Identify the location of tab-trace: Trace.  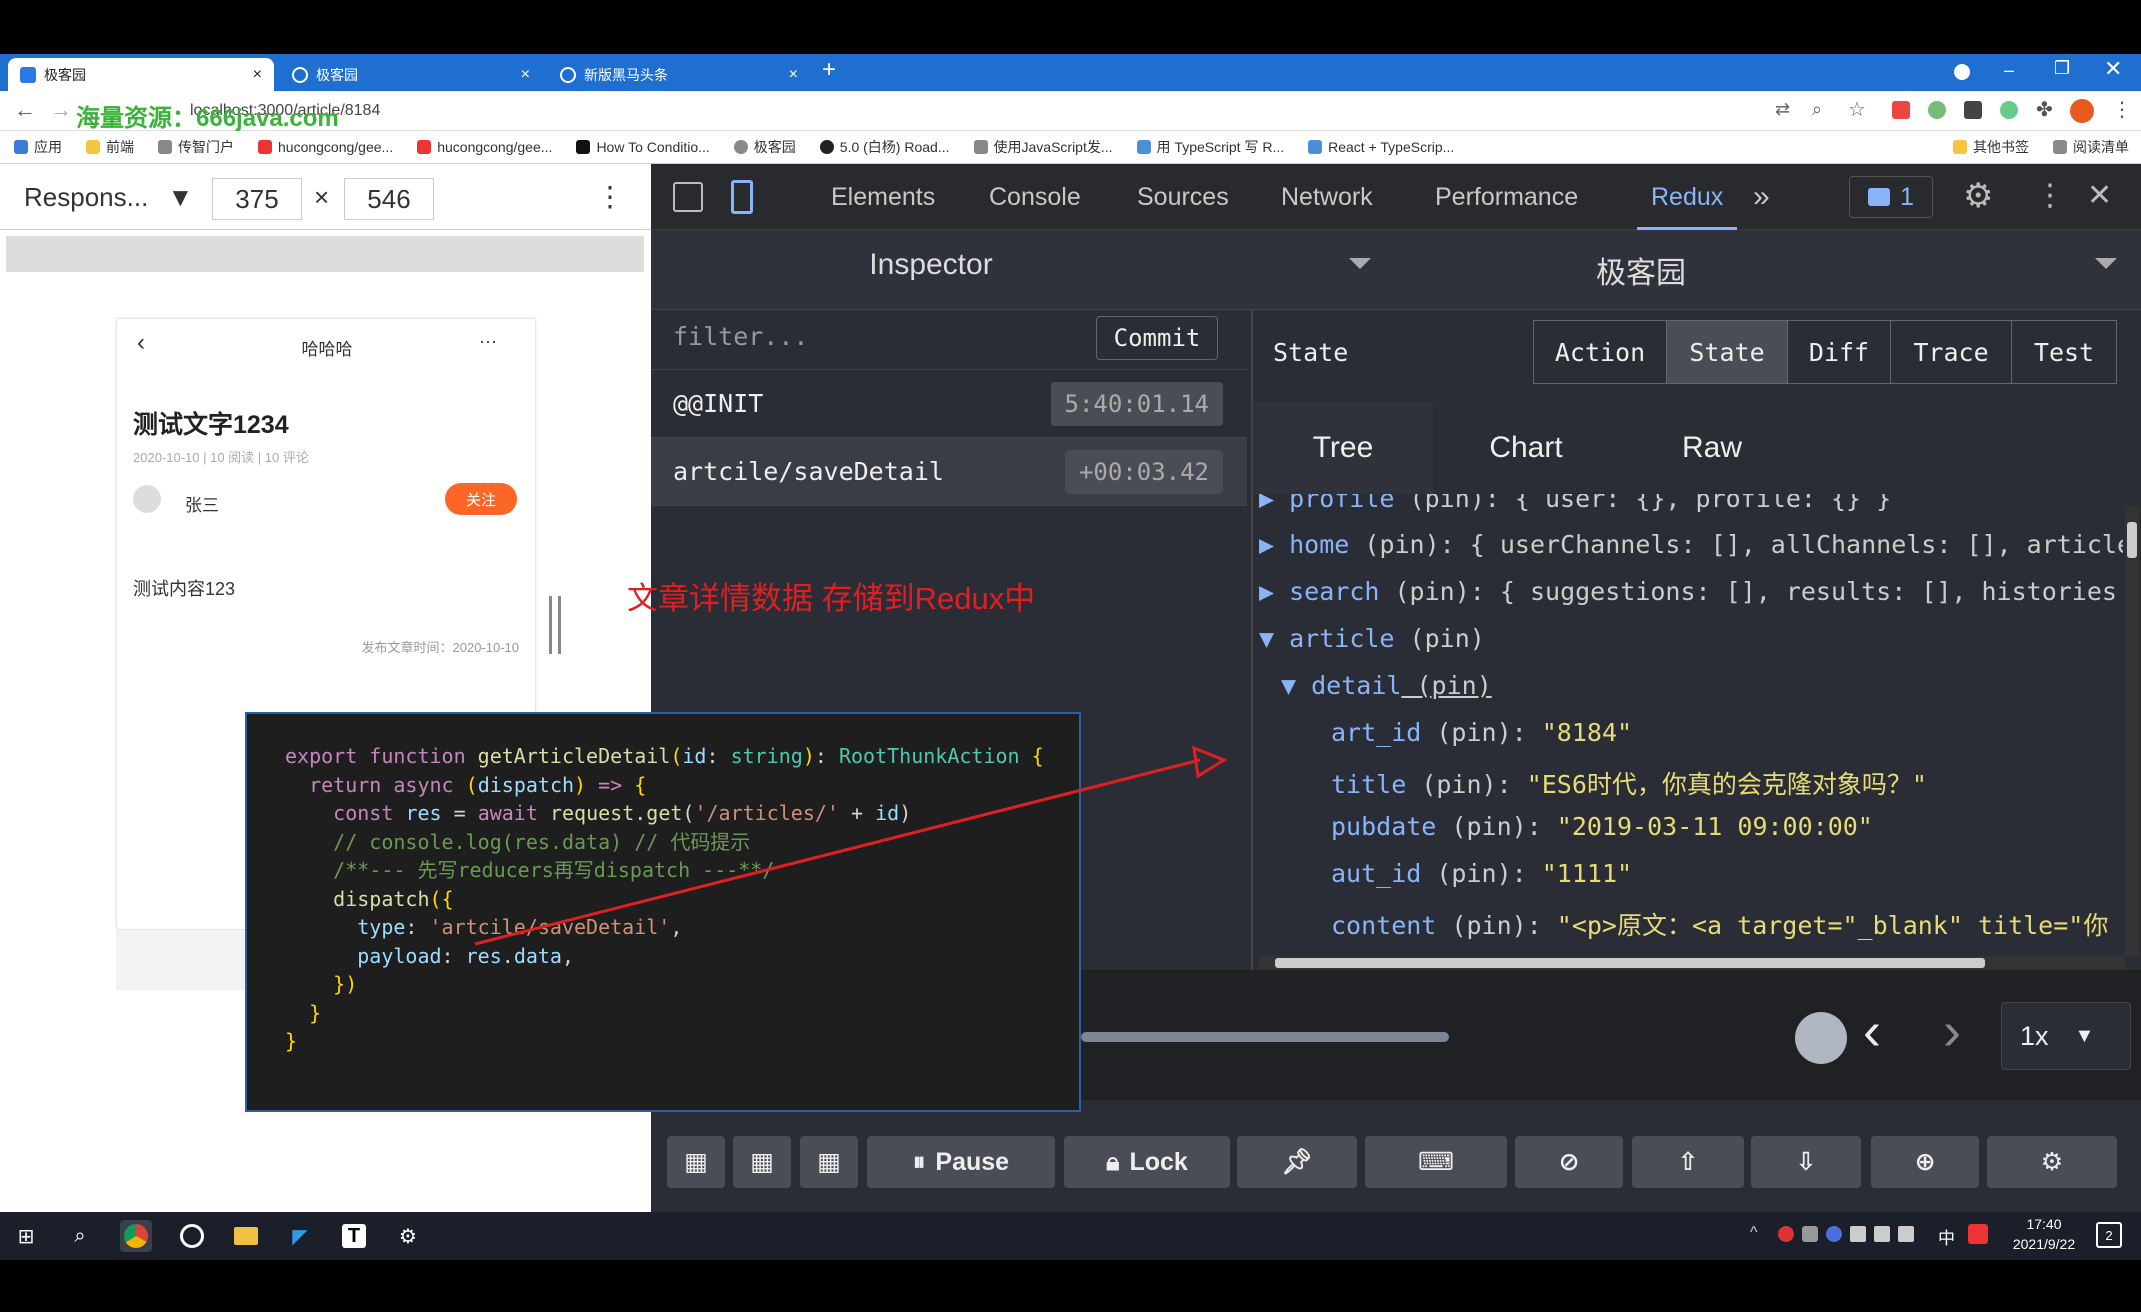
(1951, 352).